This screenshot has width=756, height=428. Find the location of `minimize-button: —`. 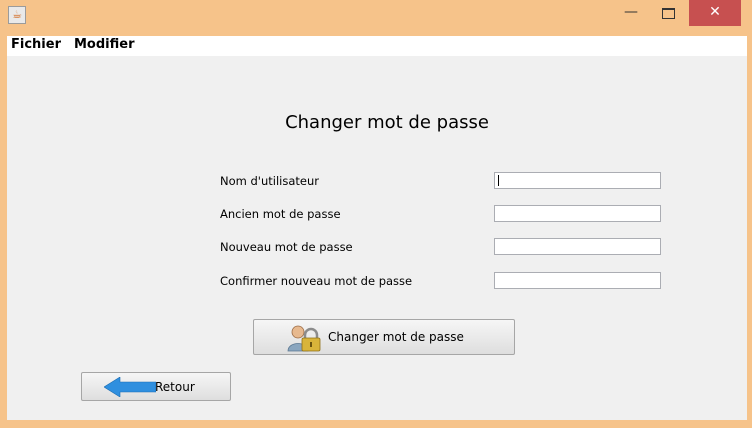

minimize-button: — is located at coordinates (631, 13).